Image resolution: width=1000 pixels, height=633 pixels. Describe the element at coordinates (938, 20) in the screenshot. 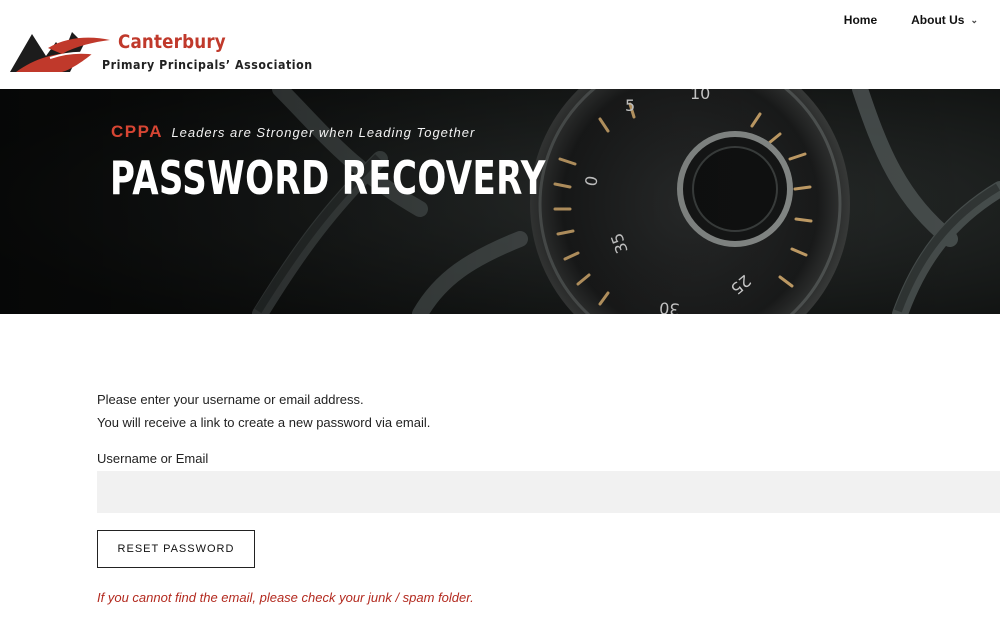

I see `nav-about-us-label: About Us` at that location.